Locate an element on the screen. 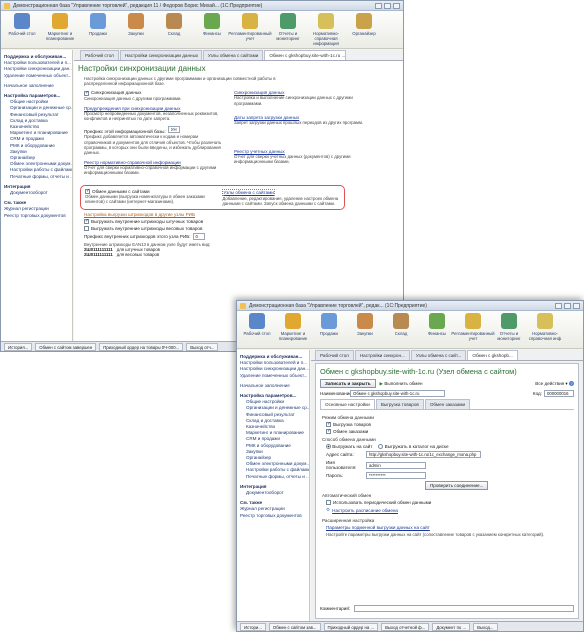 This screenshot has width=584, height=632. upload-site-label: Выгружать на сайт is located at coordinates (352, 446).